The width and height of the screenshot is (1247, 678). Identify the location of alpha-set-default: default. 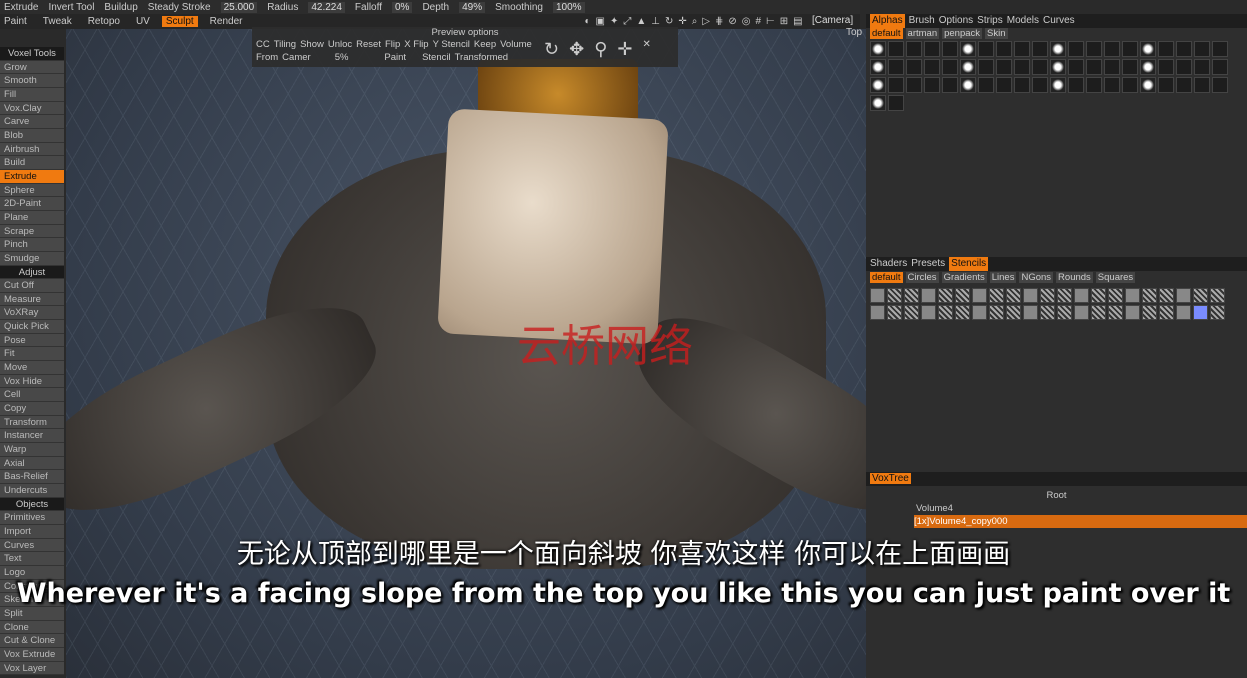
(886, 33).